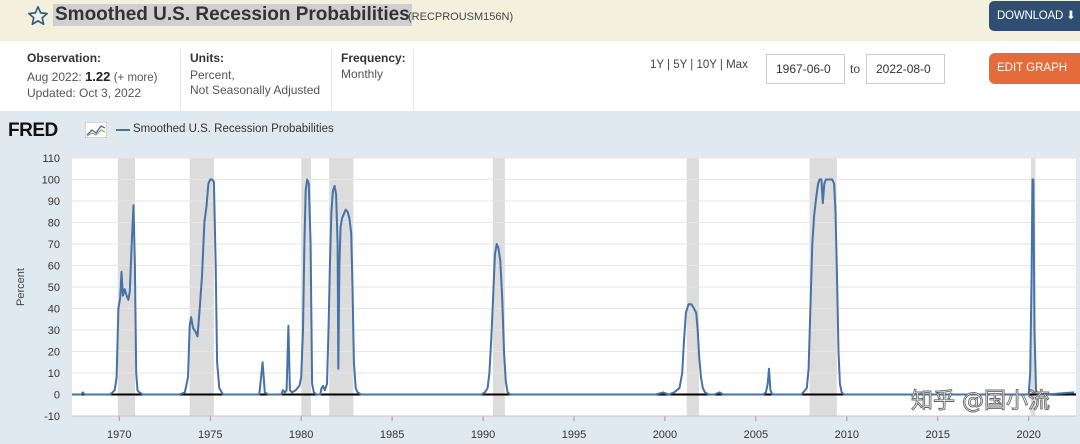 Image resolution: width=1080 pixels, height=444 pixels. What do you see at coordinates (574, 435) in the screenshot?
I see `x-tick-label: 1995` at bounding box center [574, 435].